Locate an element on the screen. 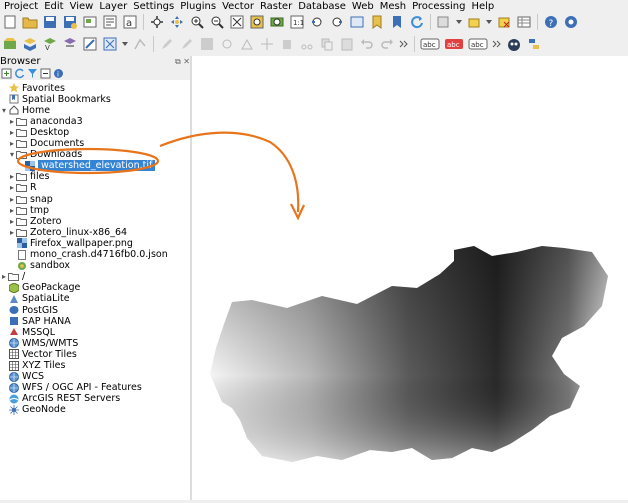 This screenshot has height=503, width=628. annotation-overlay is located at coordinates (160, 176).